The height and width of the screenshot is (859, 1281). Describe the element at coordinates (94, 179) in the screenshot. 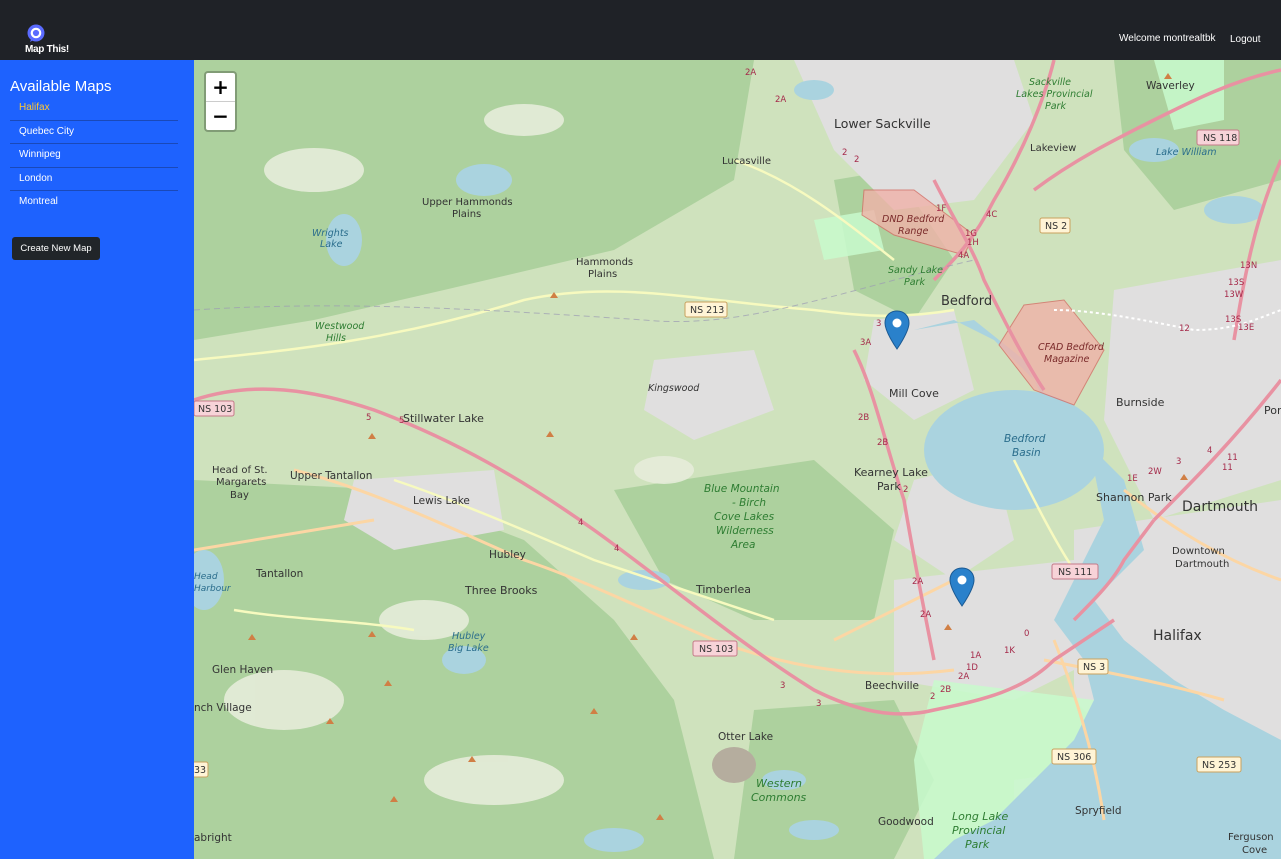

I see `map-item-london: London` at that location.